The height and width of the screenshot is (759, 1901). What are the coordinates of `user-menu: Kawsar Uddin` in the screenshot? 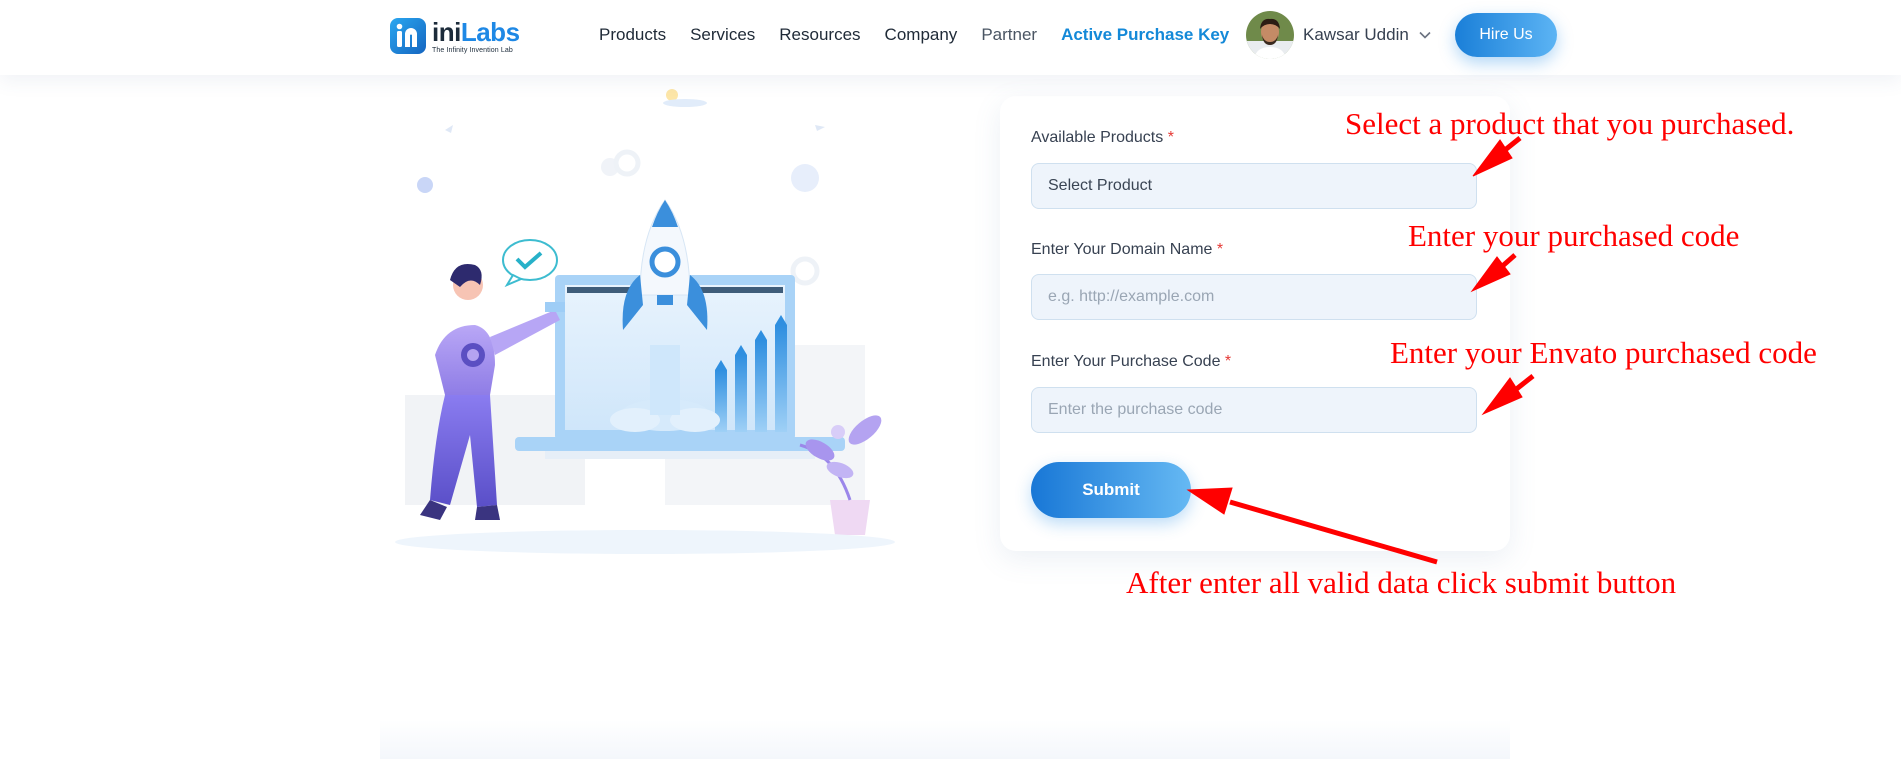 It's located at (1338, 35).